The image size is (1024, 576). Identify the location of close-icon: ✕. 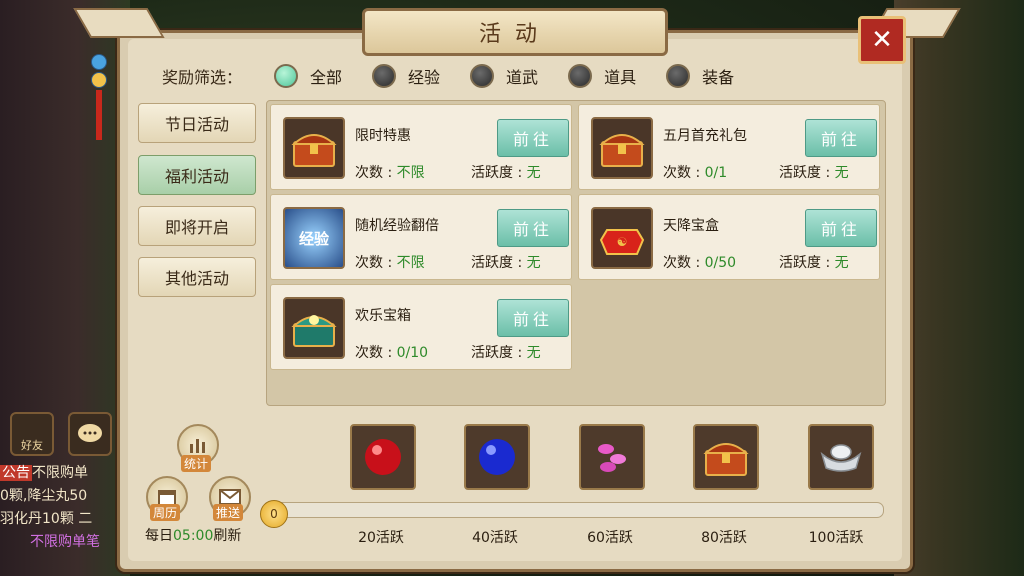
(882, 40).